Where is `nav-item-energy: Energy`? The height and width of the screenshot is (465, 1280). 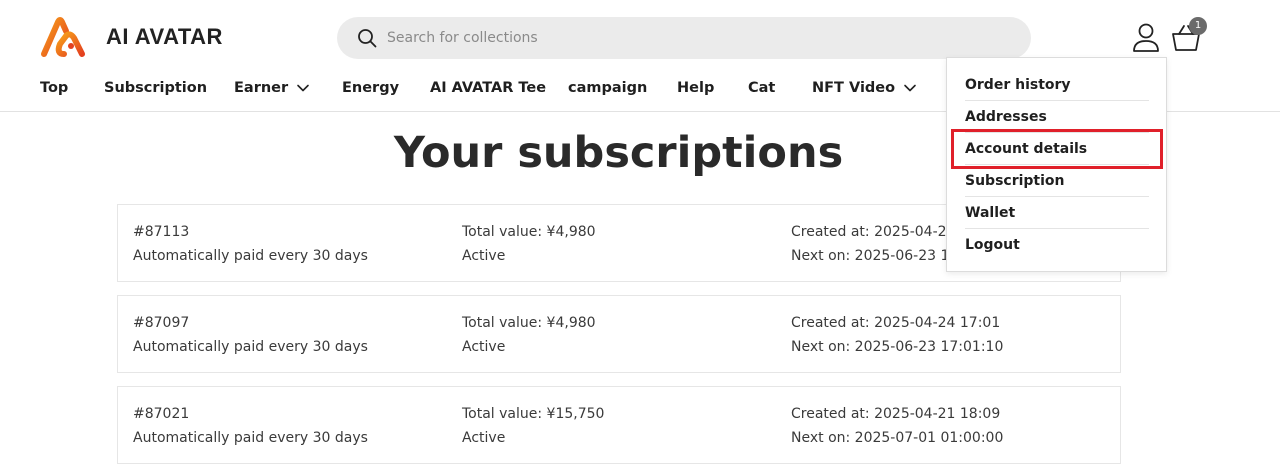
nav-item-energy: Energy is located at coordinates (370, 88).